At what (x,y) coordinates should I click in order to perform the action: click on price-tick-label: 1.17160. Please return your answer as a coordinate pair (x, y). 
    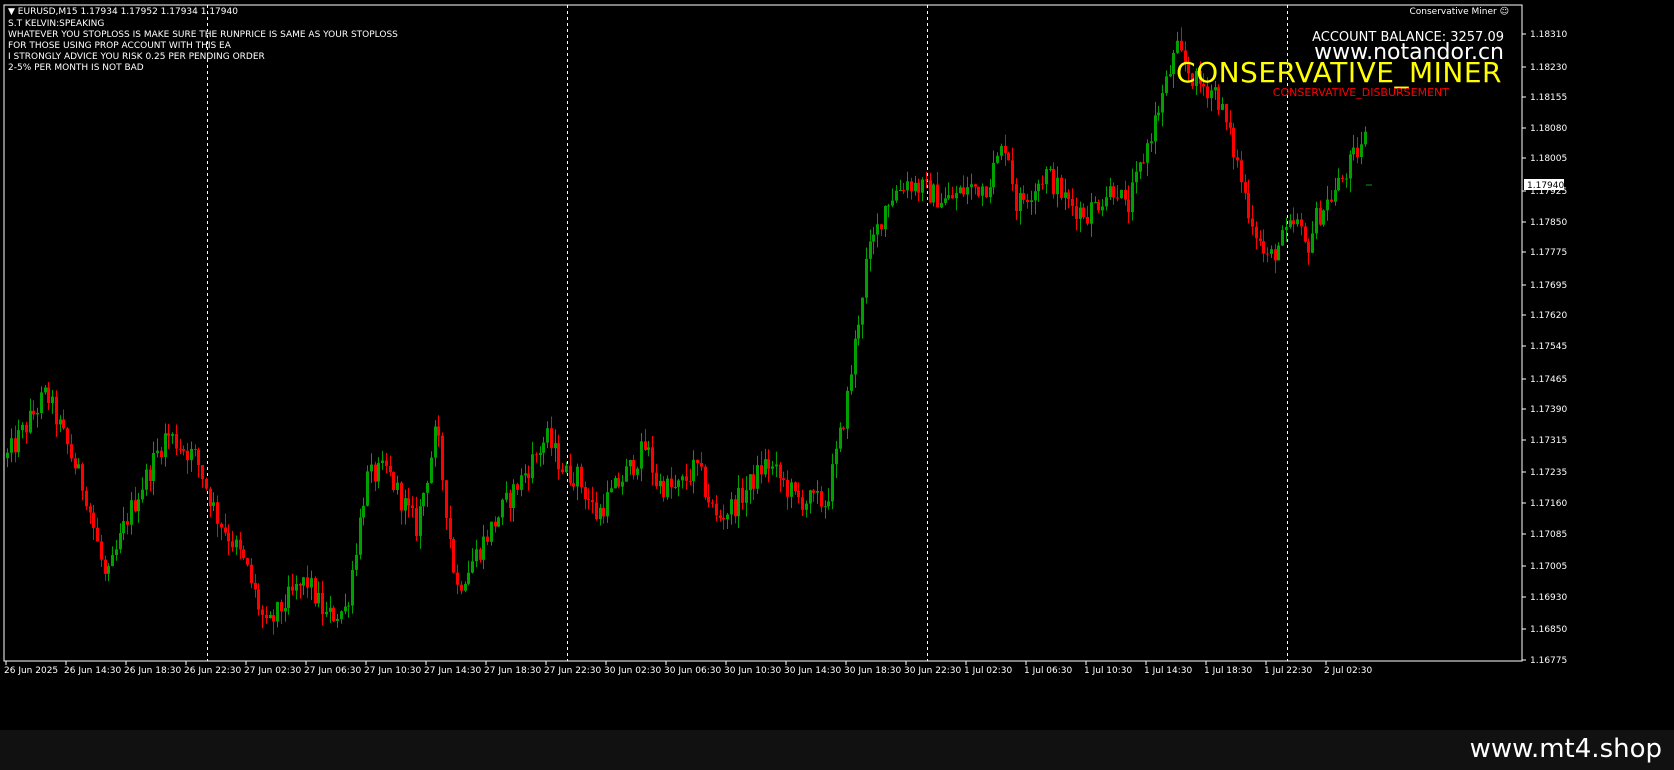
    Looking at the image, I should click on (1548, 504).